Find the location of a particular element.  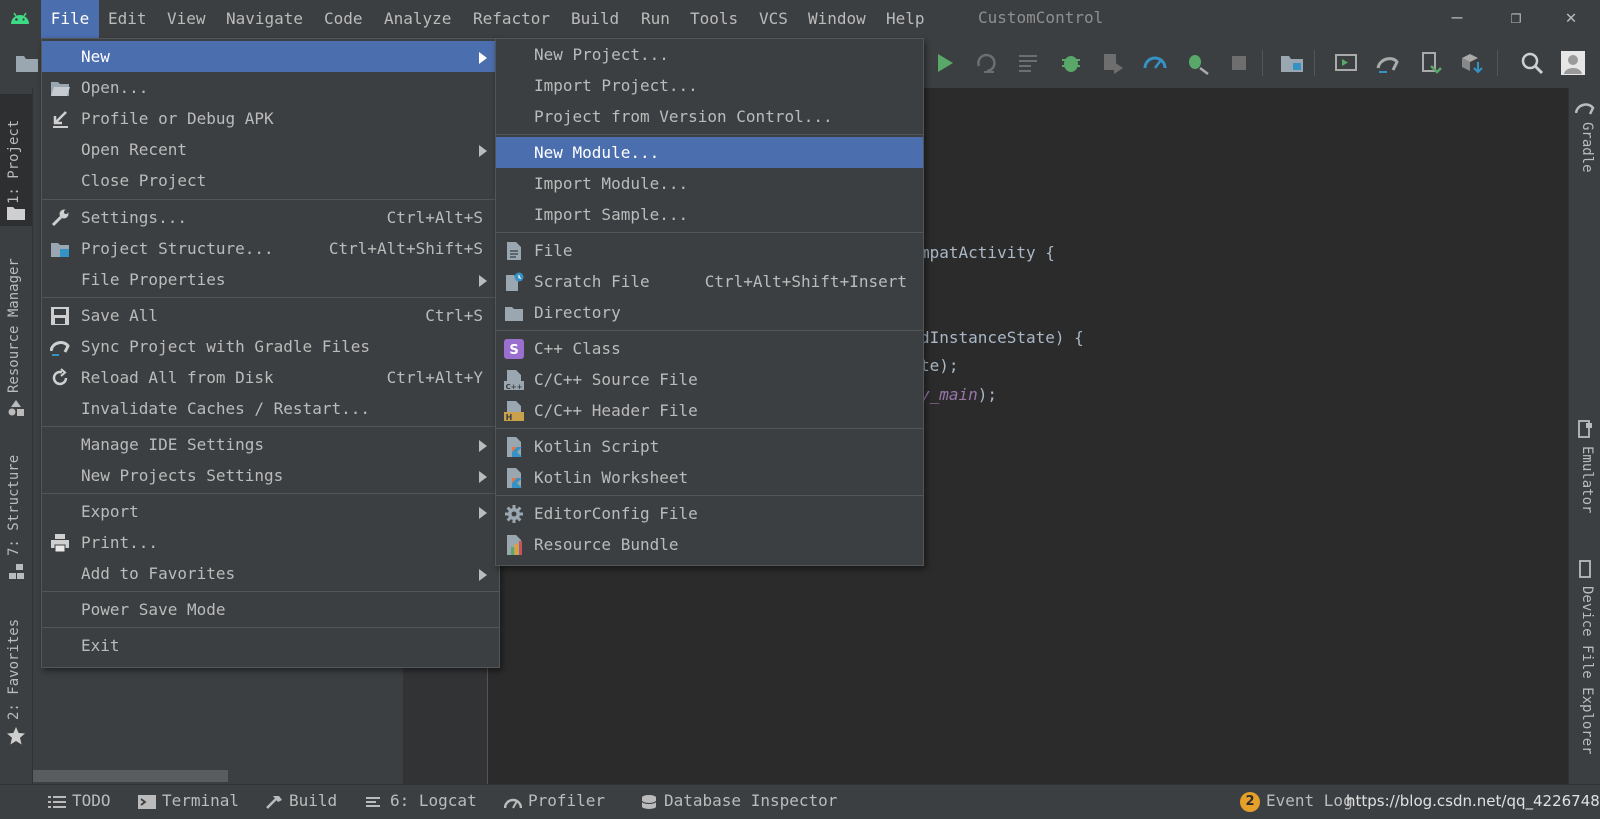

menu-item-label: File Properties is located at coordinates (153, 279).